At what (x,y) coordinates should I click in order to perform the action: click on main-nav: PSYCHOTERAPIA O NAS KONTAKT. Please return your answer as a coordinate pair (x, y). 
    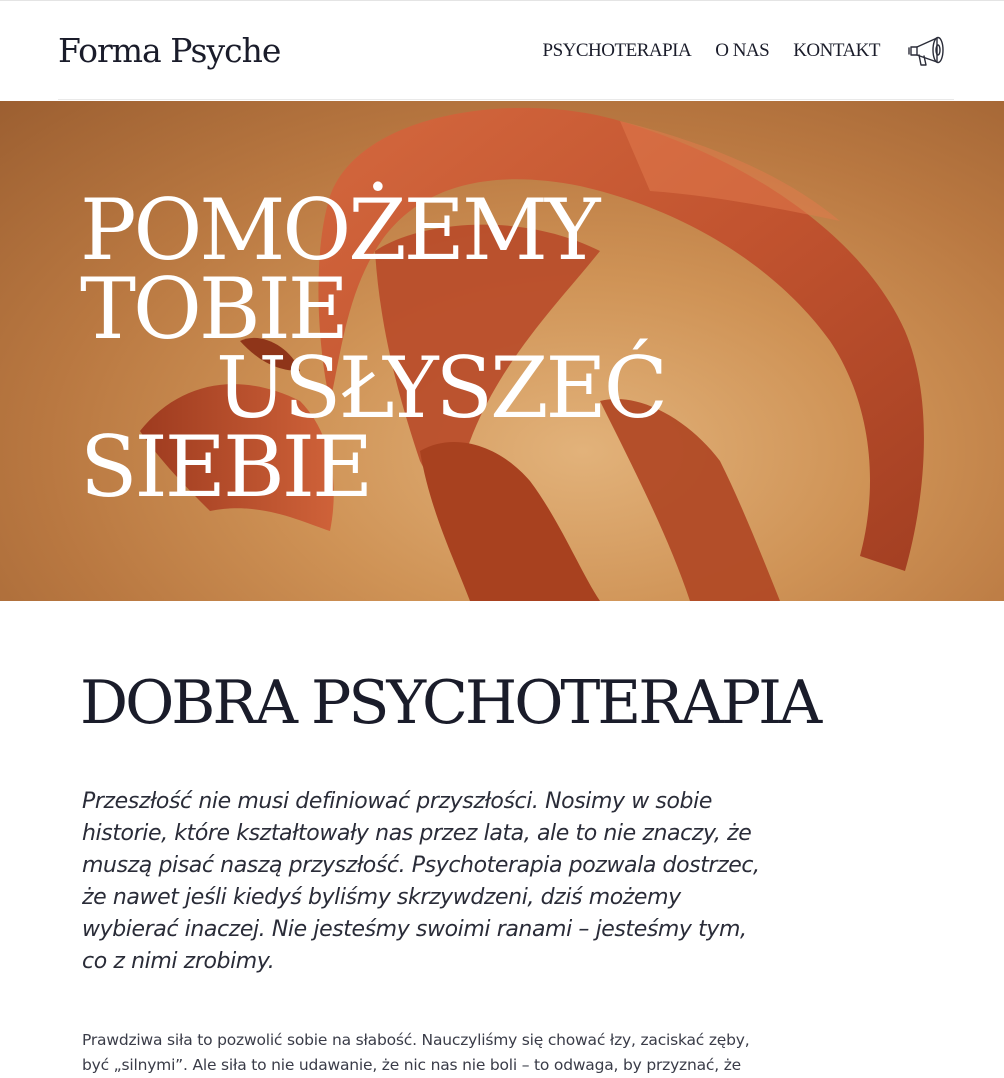
    Looking at the image, I should click on (700, 51).